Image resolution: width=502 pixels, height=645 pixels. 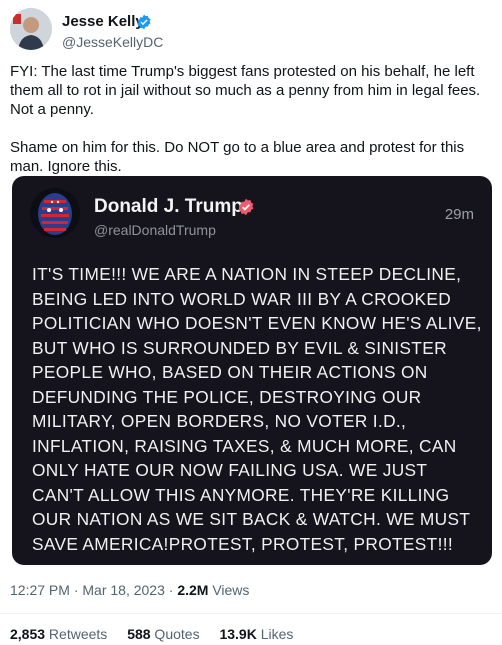 I want to click on retweets-count: 2,853, so click(x=28, y=634).